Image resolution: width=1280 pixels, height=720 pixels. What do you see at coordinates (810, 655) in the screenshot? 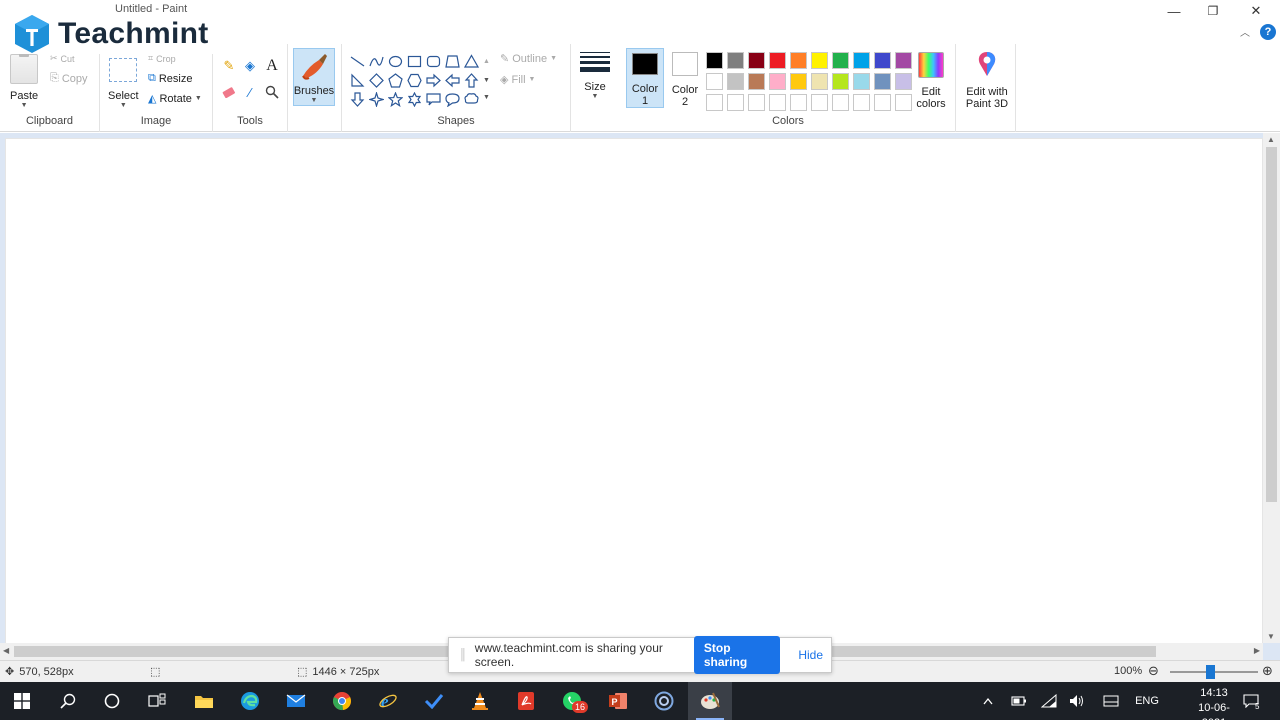
I see `hide-button: Hide` at bounding box center [810, 655].